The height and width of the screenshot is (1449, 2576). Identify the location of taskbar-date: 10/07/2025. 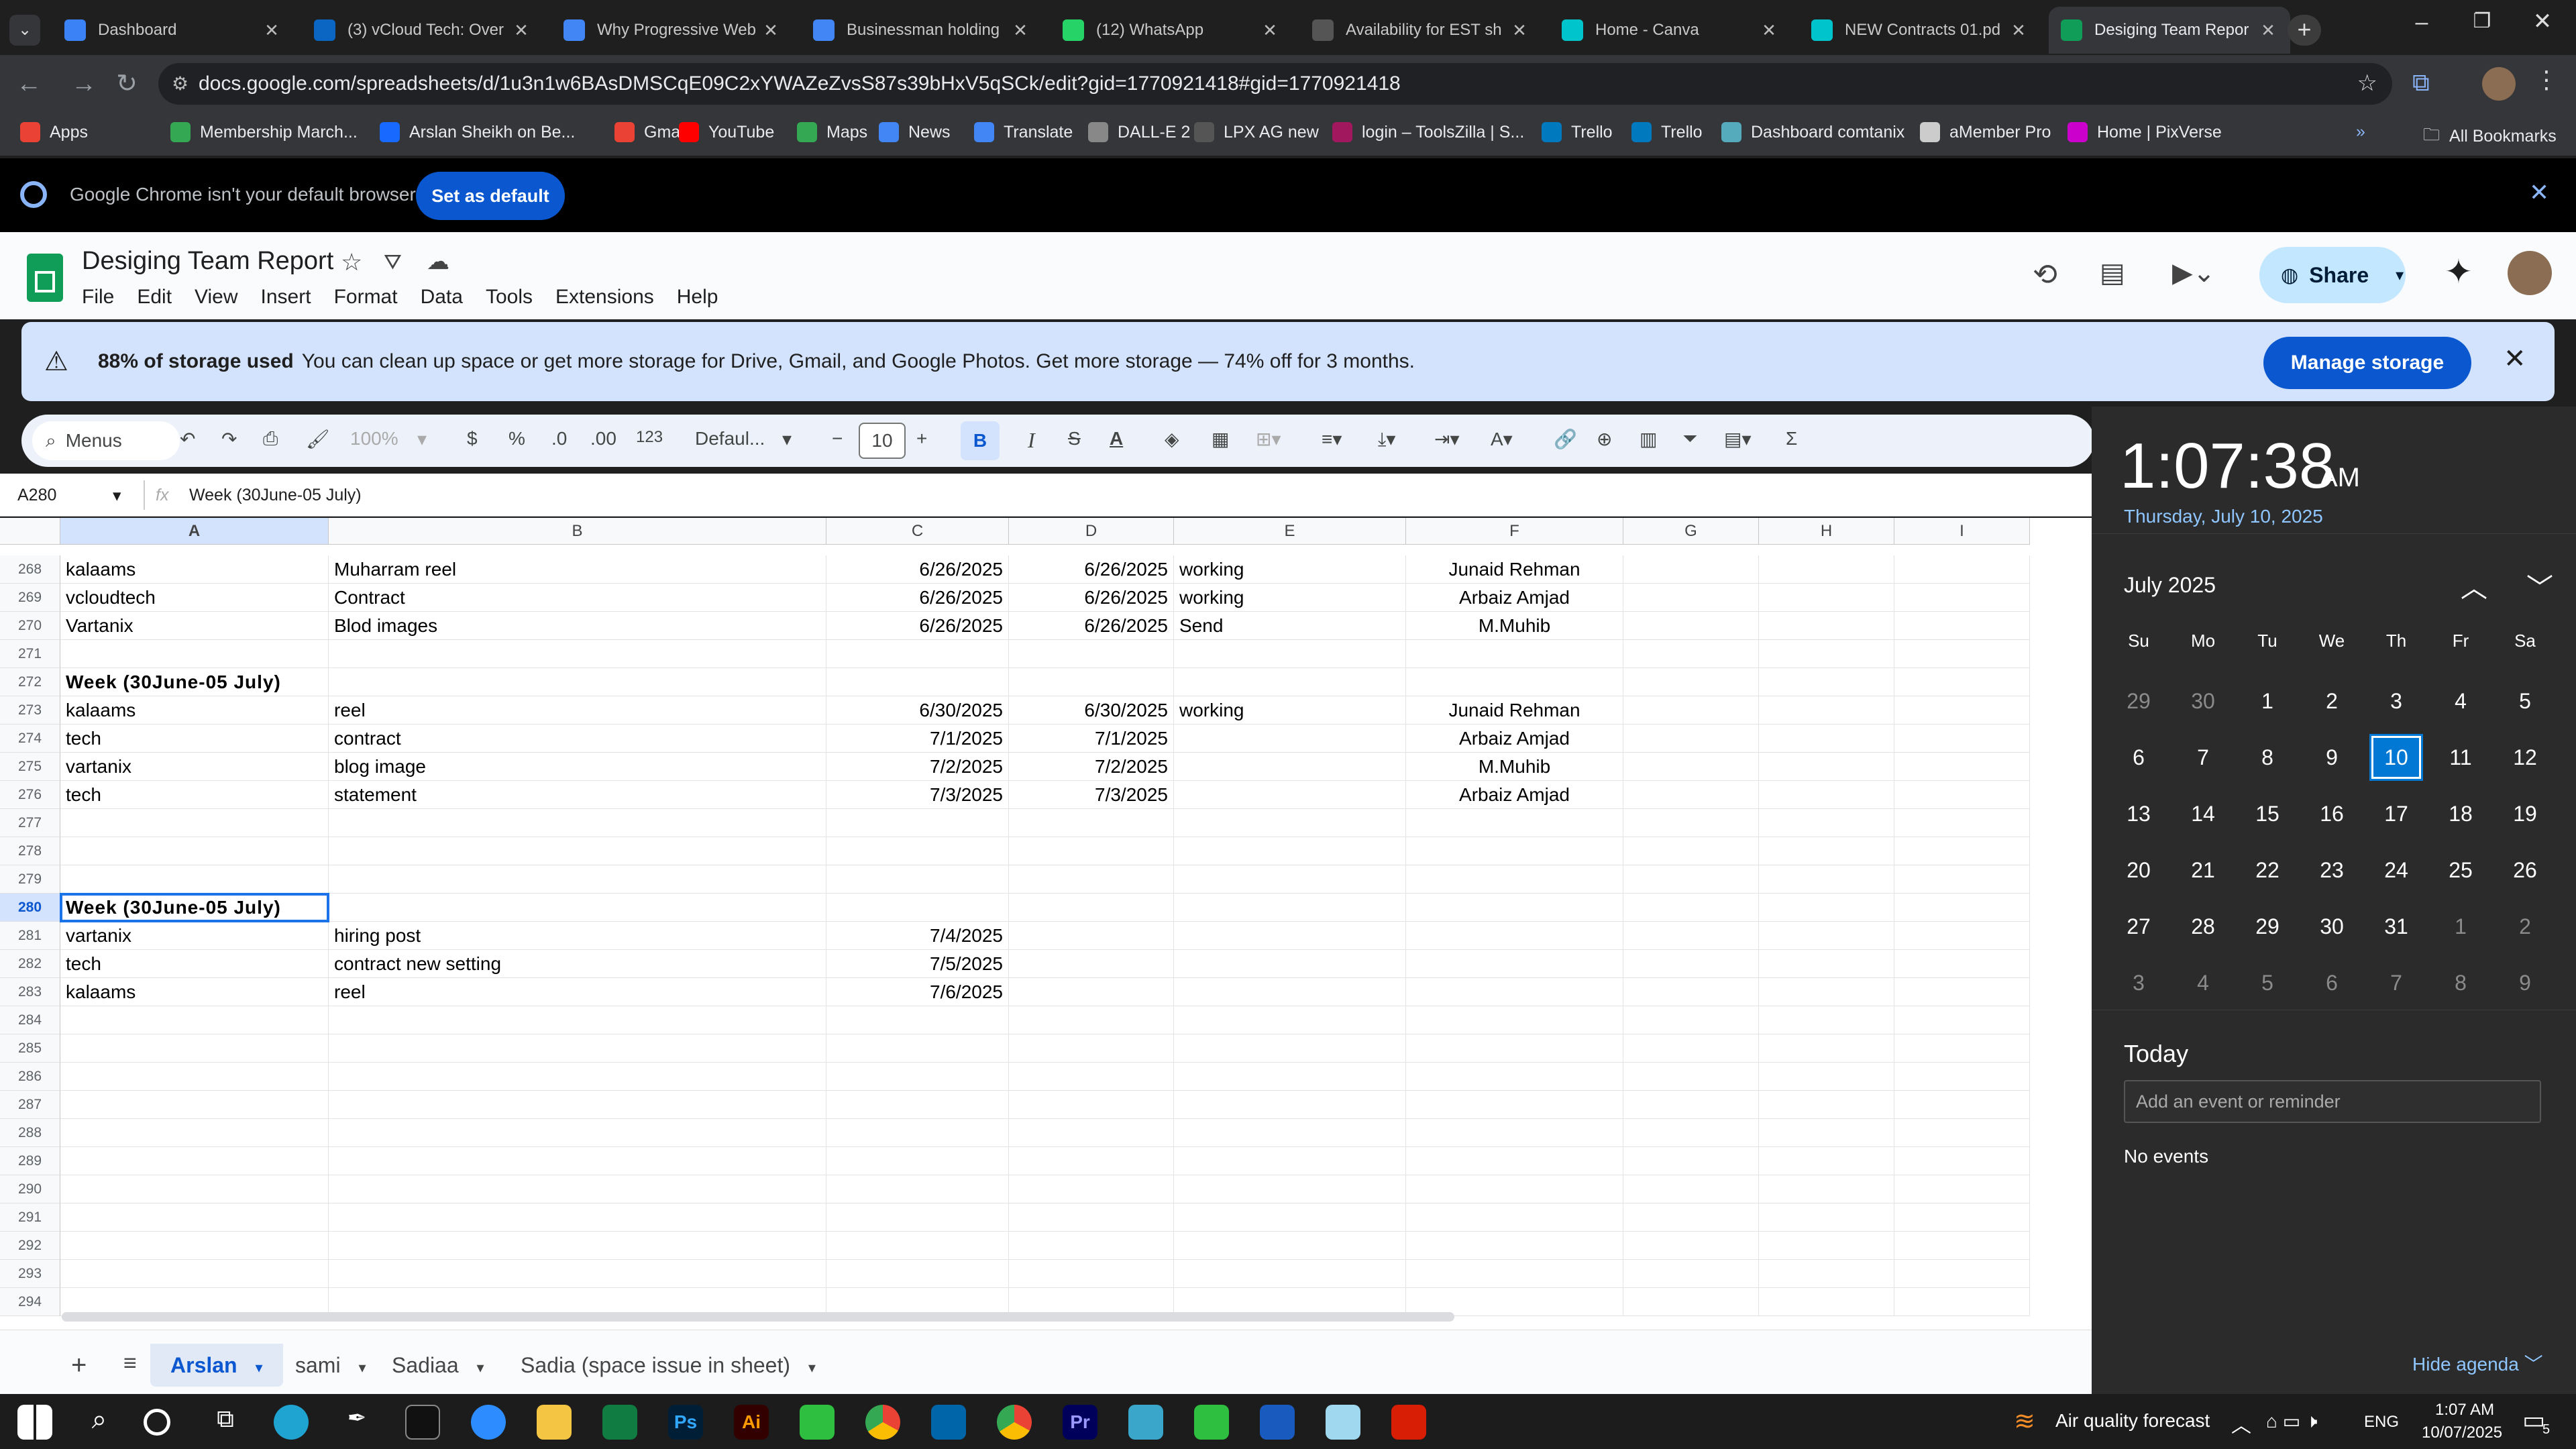
(2462, 1433).